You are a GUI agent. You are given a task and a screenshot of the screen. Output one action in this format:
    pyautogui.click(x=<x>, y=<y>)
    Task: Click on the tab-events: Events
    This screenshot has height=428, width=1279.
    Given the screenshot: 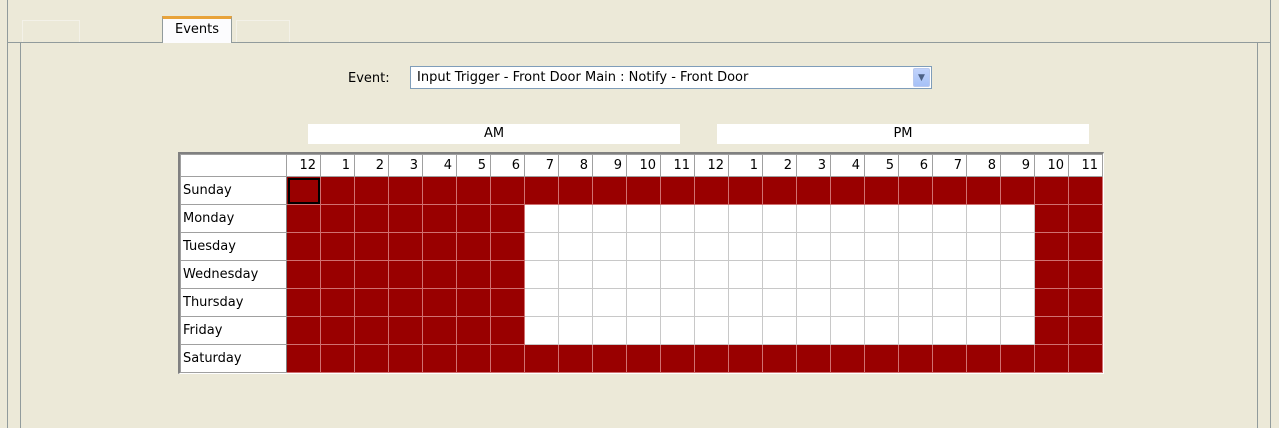 What is the action you would take?
    pyautogui.click(x=197, y=29)
    